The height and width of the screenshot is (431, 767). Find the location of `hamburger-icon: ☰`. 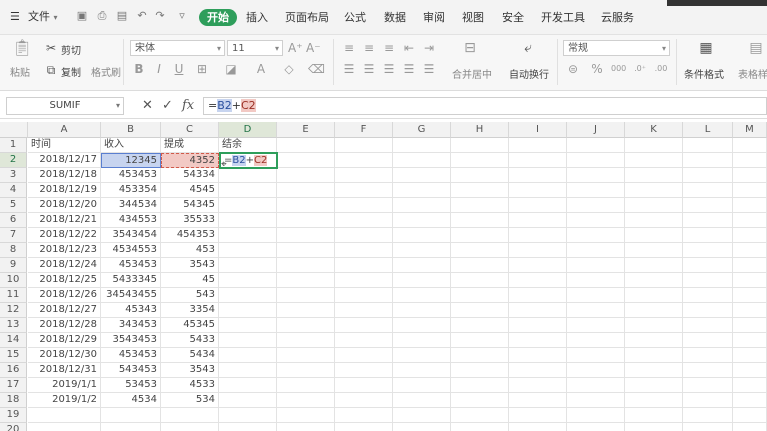

hamburger-icon: ☰ is located at coordinates (15, 17).